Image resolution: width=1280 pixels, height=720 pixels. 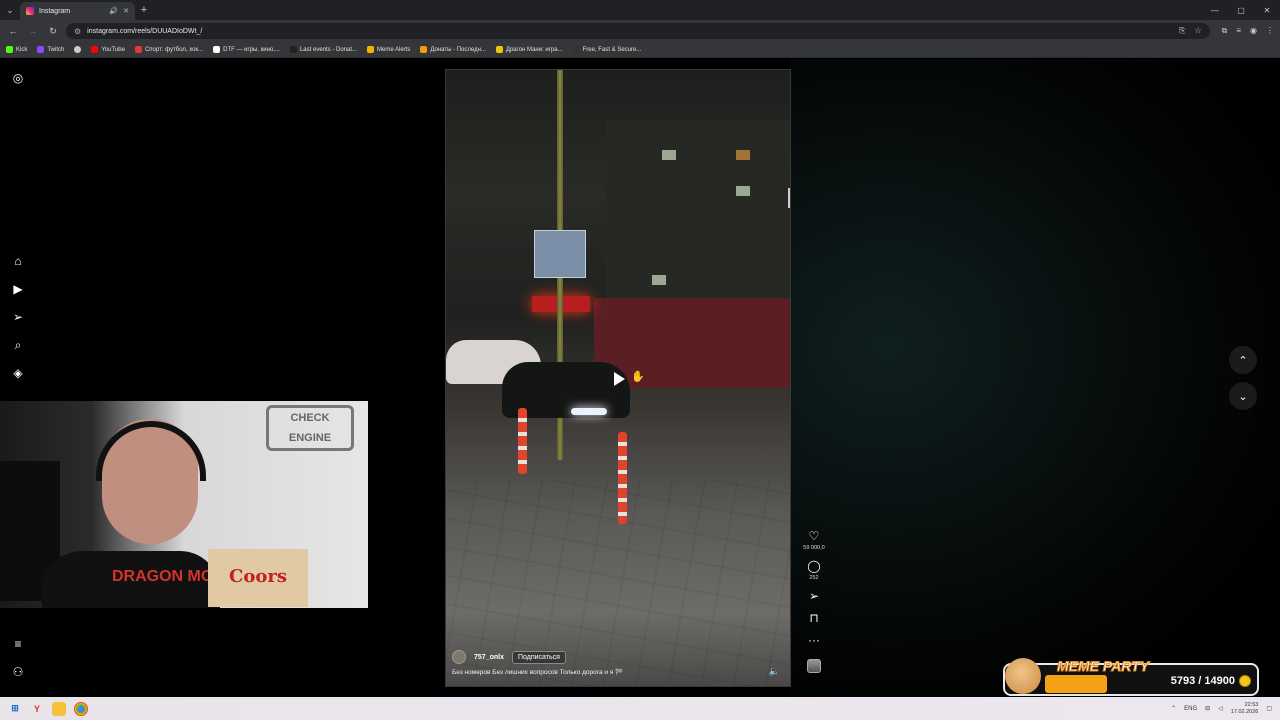 I want to click on kick-icon, so click(x=9, y=49).